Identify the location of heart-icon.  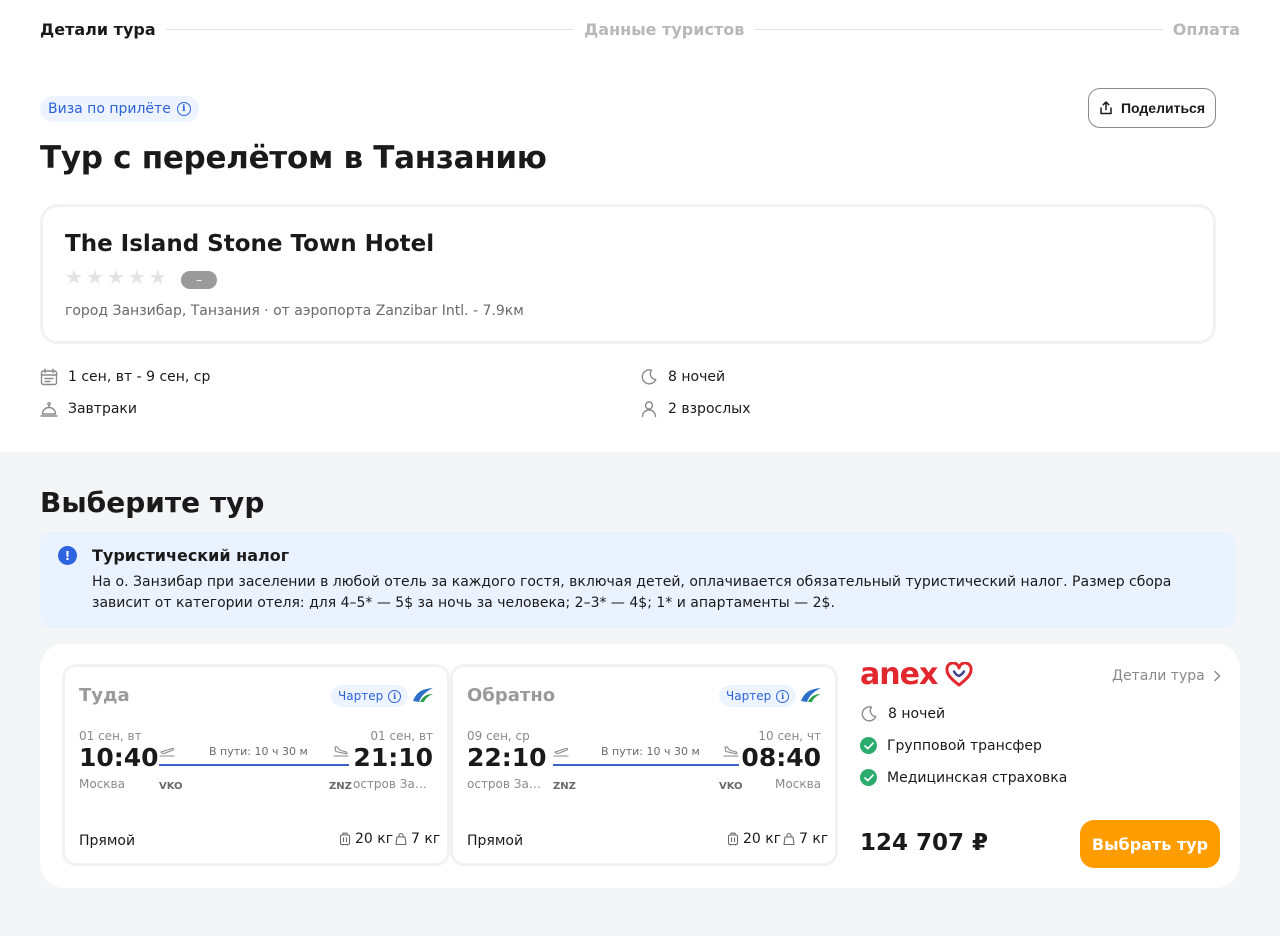
(959, 674).